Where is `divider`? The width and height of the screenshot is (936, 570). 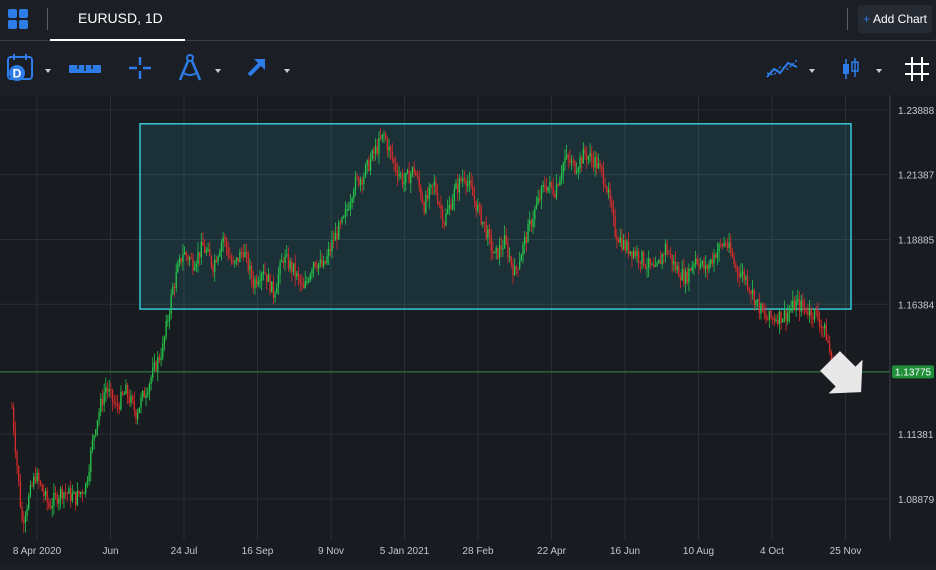 divider is located at coordinates (847, 19).